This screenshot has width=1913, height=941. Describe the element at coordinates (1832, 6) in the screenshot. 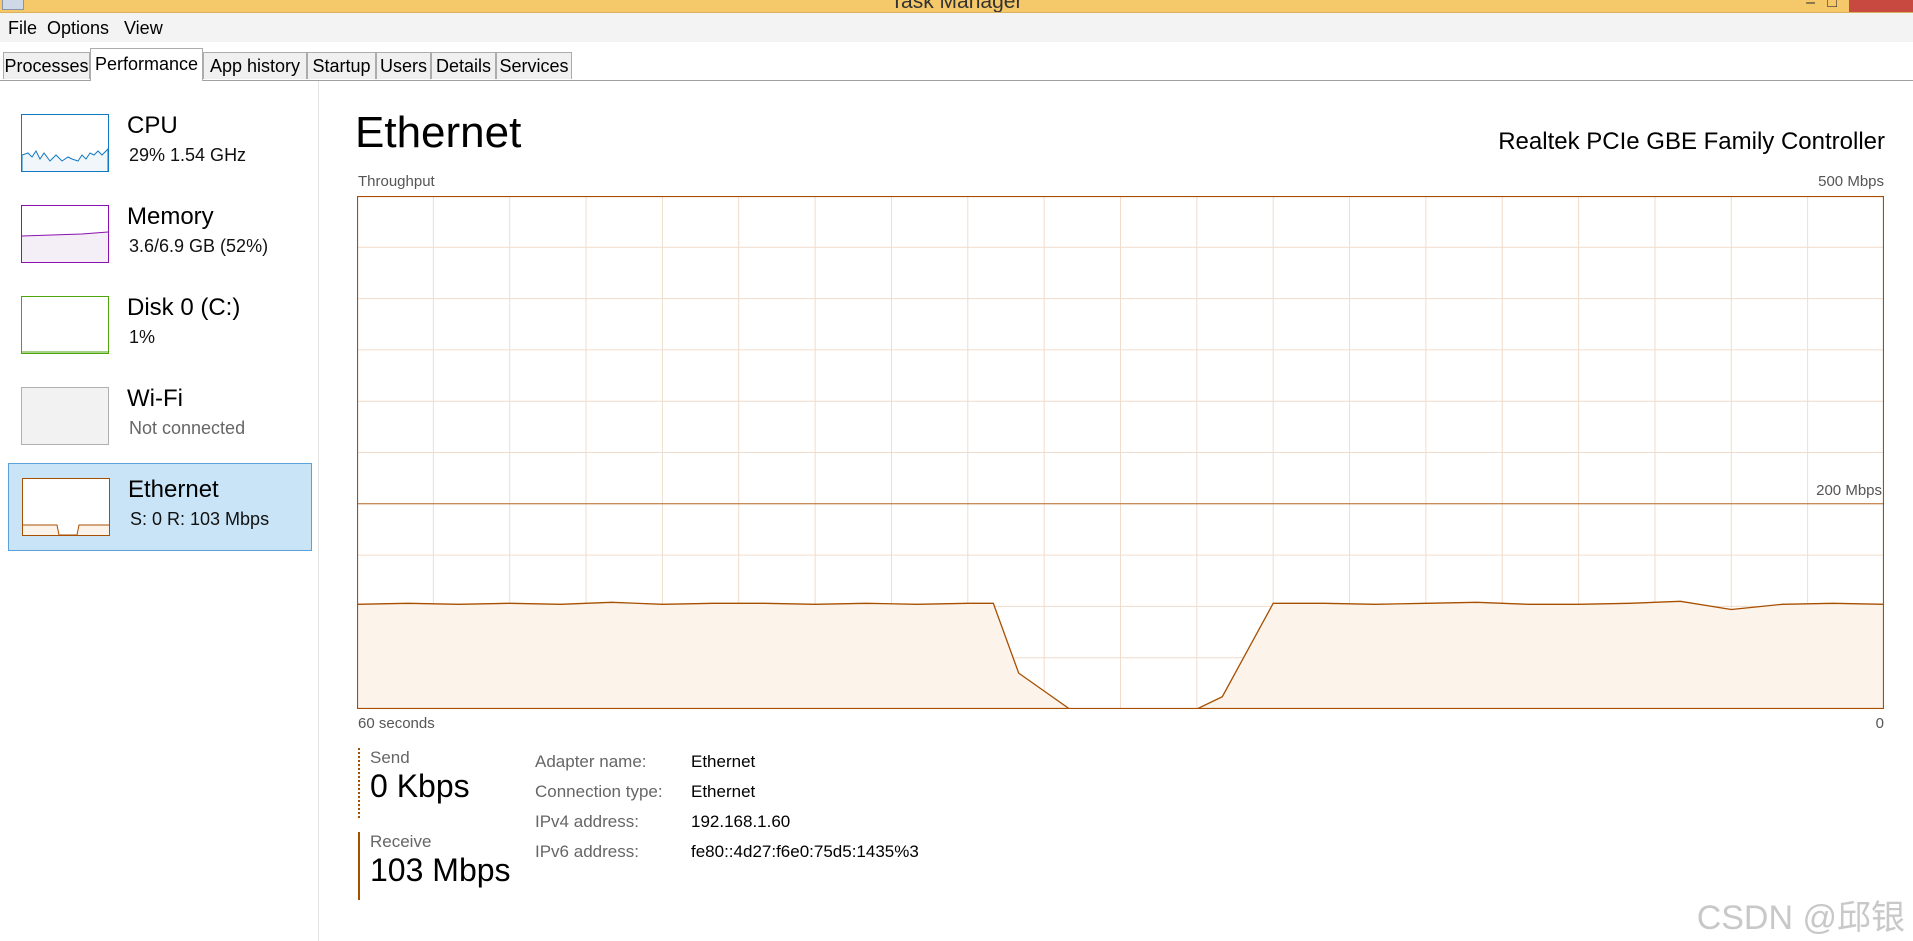

I see `maximize-icon: □` at that location.